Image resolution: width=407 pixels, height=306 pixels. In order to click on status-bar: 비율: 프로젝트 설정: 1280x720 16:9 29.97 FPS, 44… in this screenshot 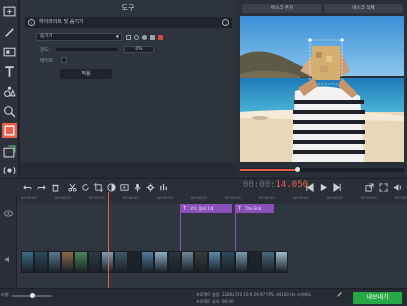, I will do `click(203, 297)`.